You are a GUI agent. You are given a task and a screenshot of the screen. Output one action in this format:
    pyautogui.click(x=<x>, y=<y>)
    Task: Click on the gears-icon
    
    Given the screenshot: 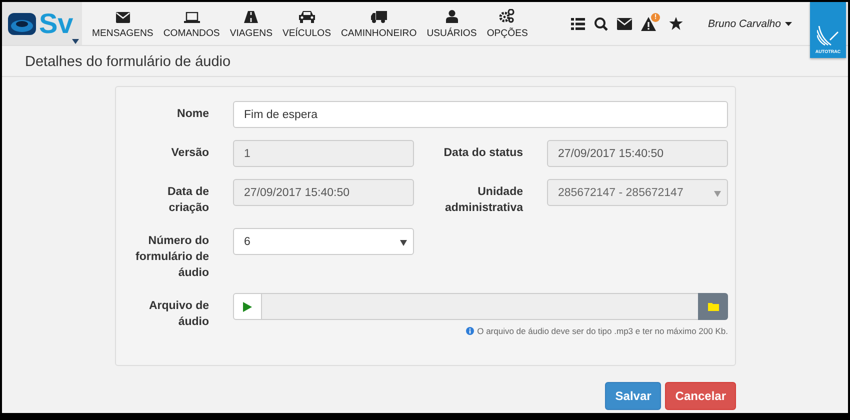 What is the action you would take?
    pyautogui.click(x=507, y=16)
    